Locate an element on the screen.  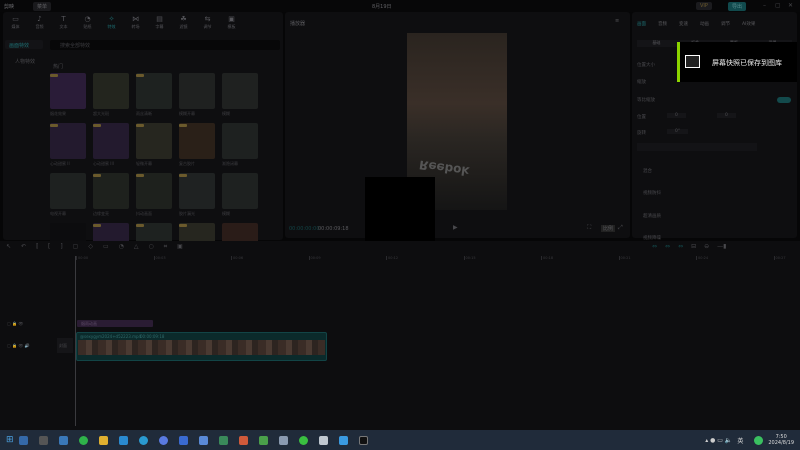
edge-icon is located at coordinates (144, 440).